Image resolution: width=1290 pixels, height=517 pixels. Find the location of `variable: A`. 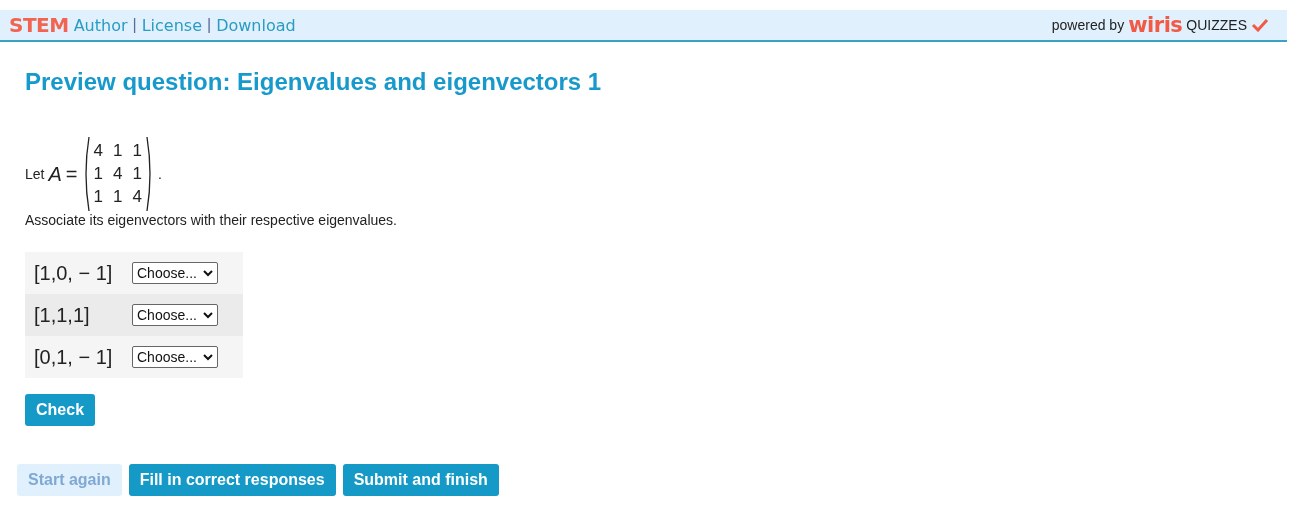

variable: A is located at coordinates (55, 174).